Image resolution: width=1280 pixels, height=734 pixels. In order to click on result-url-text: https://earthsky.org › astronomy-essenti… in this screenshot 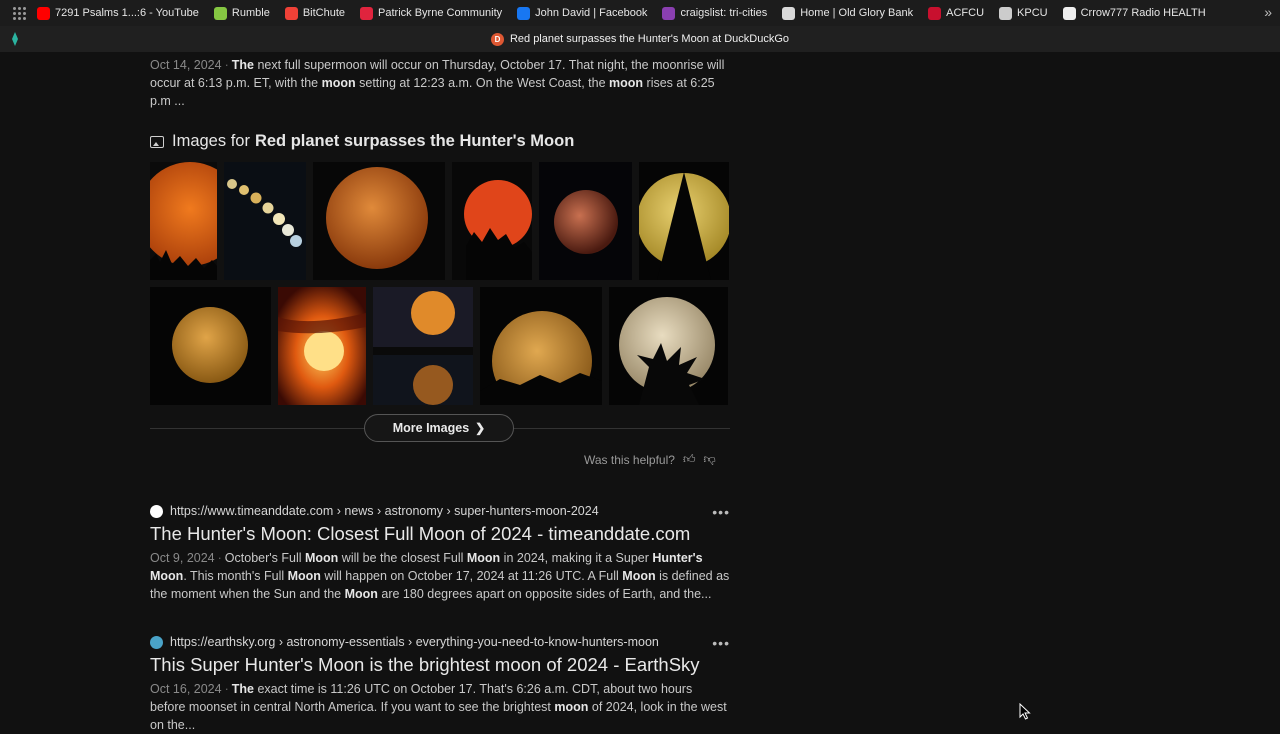, I will do `click(414, 642)`.